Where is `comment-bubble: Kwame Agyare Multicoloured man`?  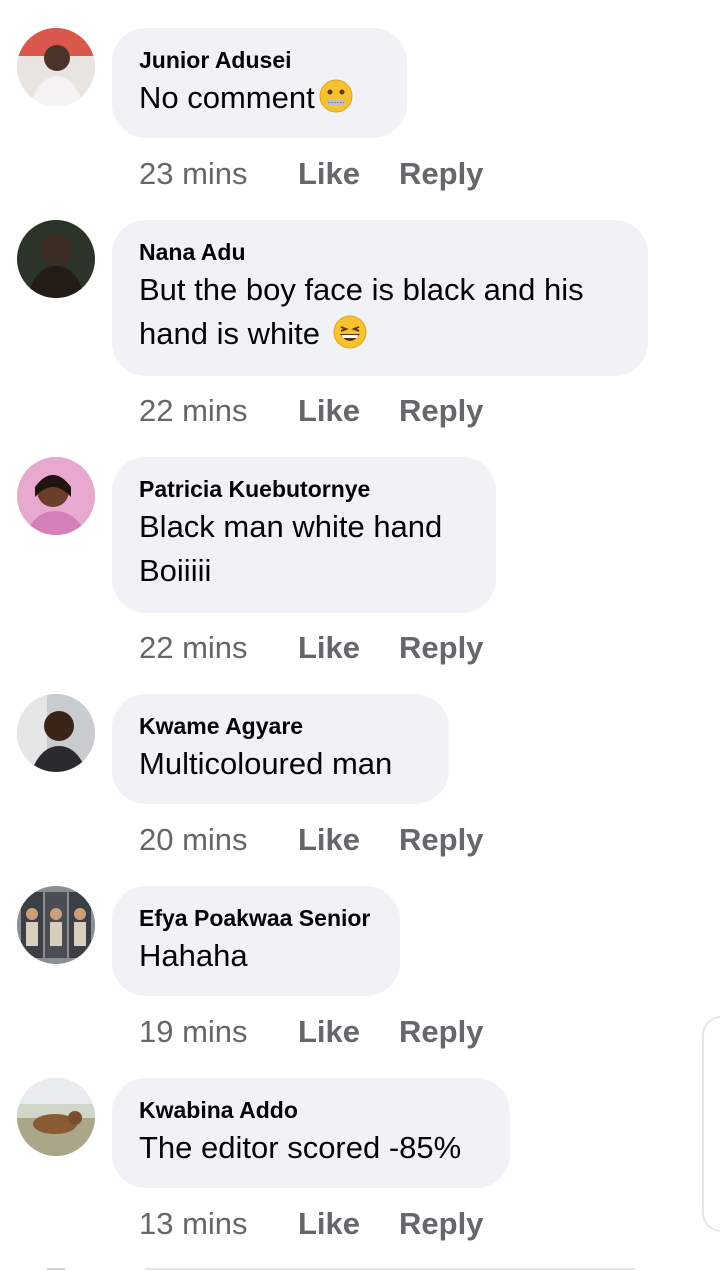 comment-bubble: Kwame Agyare Multicoloured man is located at coordinates (280, 749).